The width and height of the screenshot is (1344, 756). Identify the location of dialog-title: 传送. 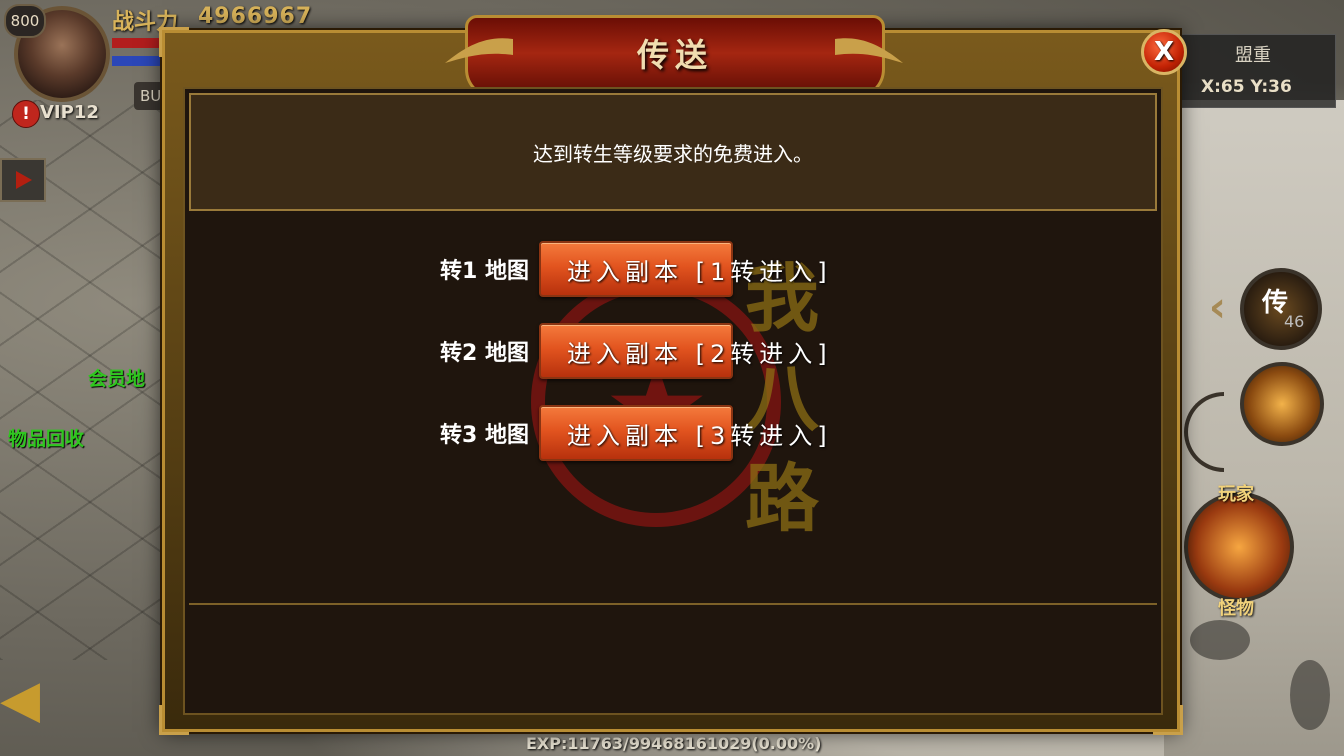
(674, 55).